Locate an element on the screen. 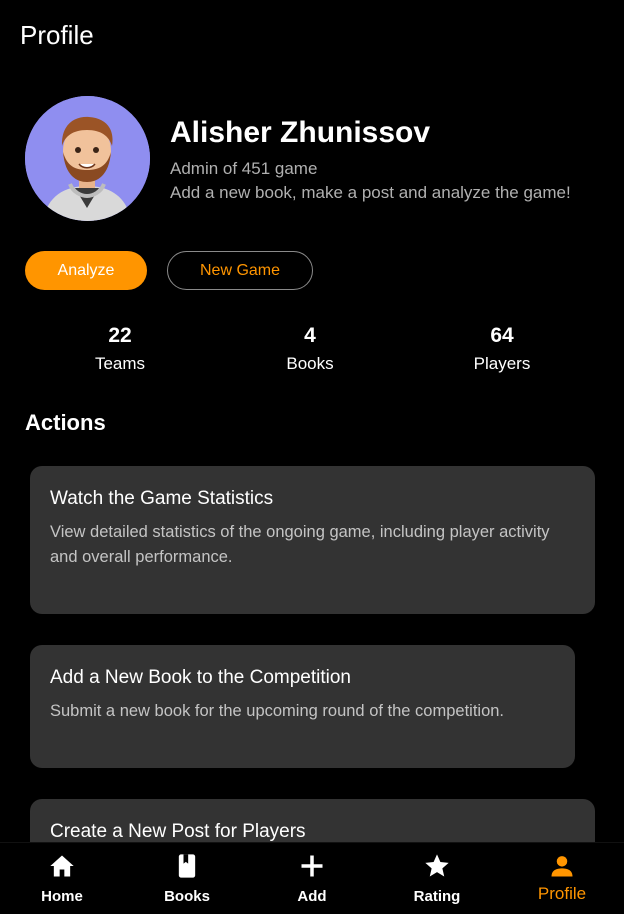 This screenshot has height=914, width=624. stat-players: 64 Players is located at coordinates (502, 349).